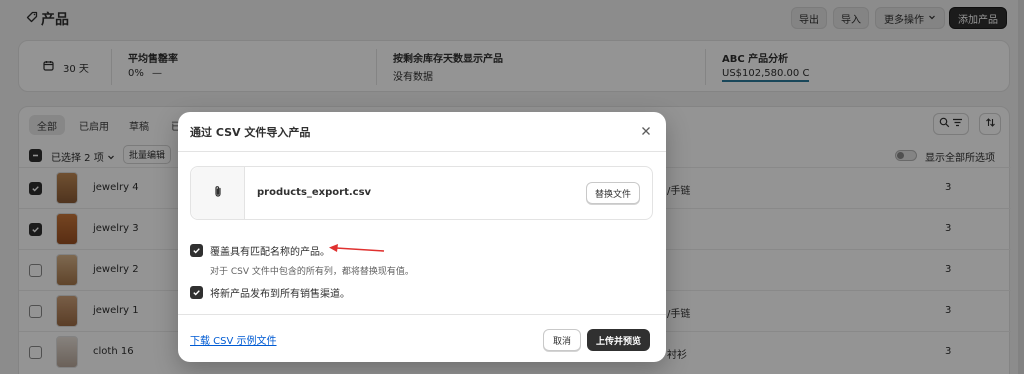 This screenshot has width=1024, height=374. I want to click on file-icon-box, so click(218, 193).